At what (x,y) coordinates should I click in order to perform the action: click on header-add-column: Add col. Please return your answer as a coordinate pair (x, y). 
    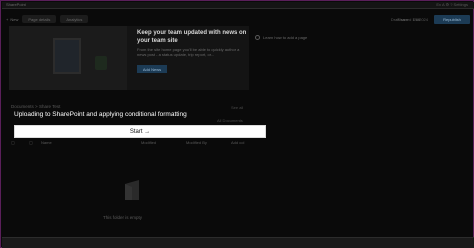
    Looking at the image, I should click on (237, 142).